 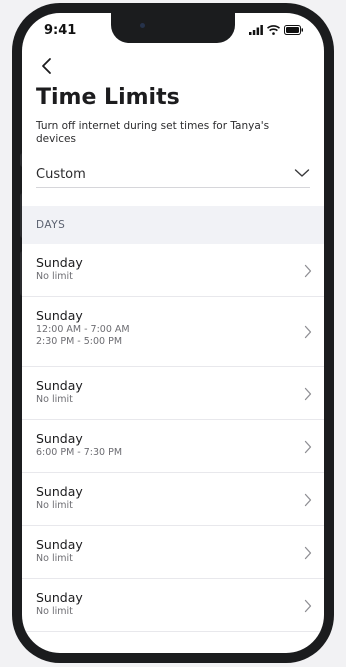 I want to click on day-detail: 2:30 PM - 5:00 PM, so click(x=79, y=341).